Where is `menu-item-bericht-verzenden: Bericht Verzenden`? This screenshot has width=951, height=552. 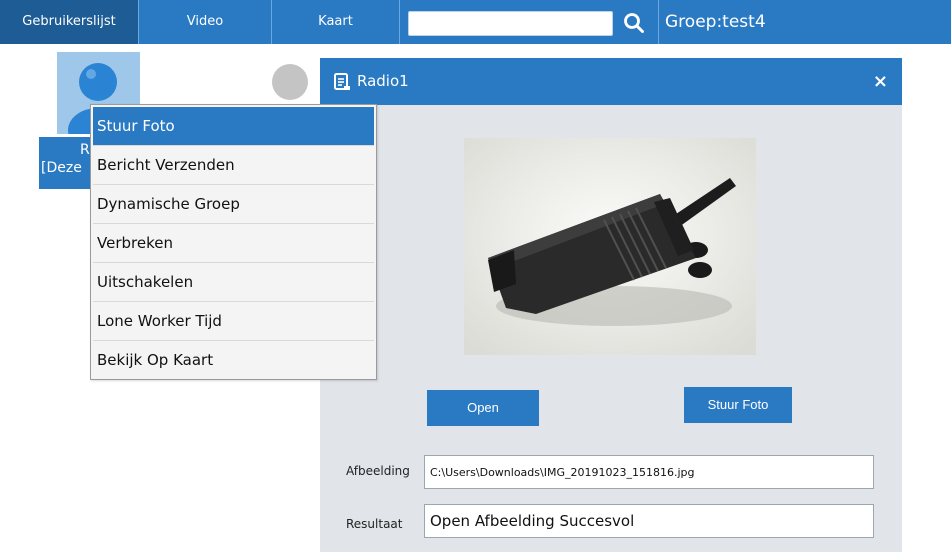 menu-item-bericht-verzenden: Bericht Verzenden is located at coordinates (233, 165).